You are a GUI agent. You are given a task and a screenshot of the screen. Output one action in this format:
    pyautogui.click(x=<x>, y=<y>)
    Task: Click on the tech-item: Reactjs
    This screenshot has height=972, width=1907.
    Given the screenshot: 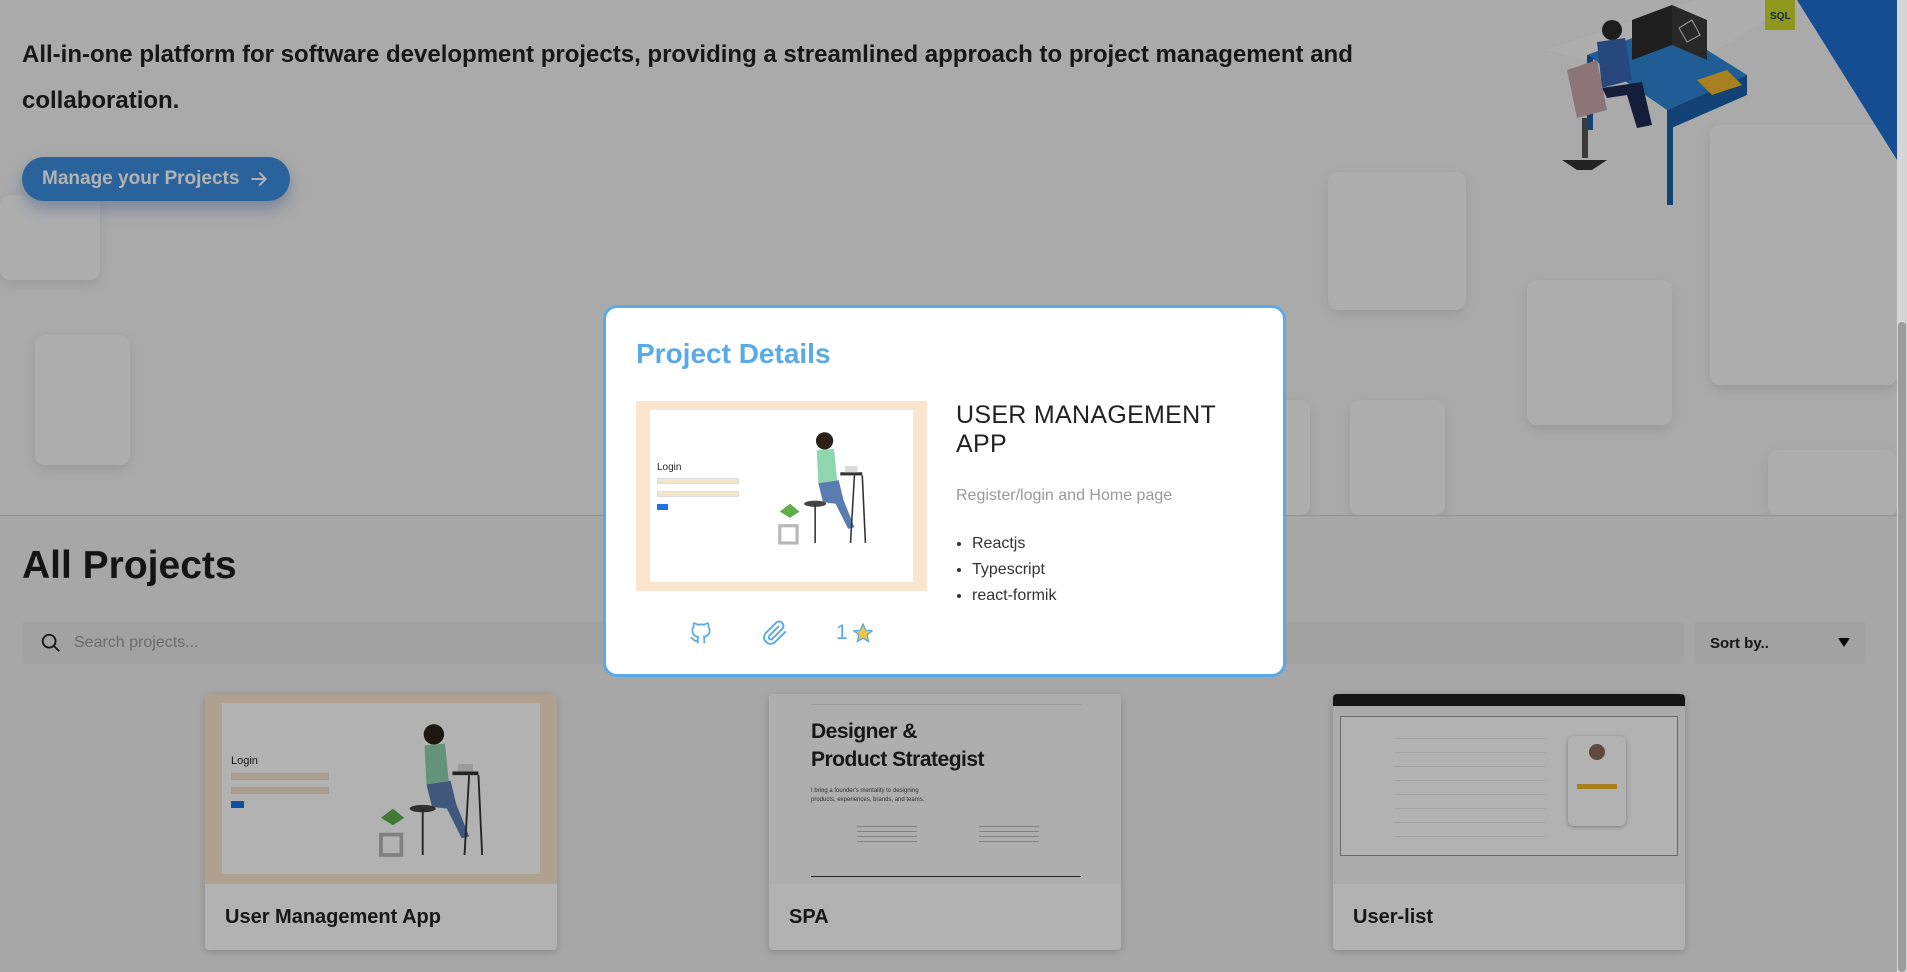 What is the action you would take?
    pyautogui.click(x=1119, y=544)
    